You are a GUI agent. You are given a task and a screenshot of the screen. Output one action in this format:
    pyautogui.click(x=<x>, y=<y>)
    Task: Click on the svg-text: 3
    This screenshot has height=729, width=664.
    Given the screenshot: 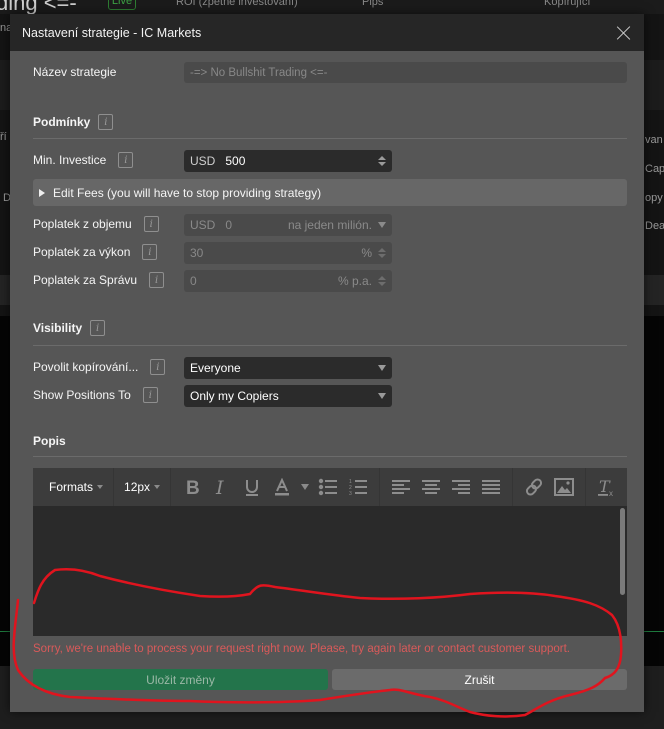 What is the action you would take?
    pyautogui.click(x=350, y=493)
    